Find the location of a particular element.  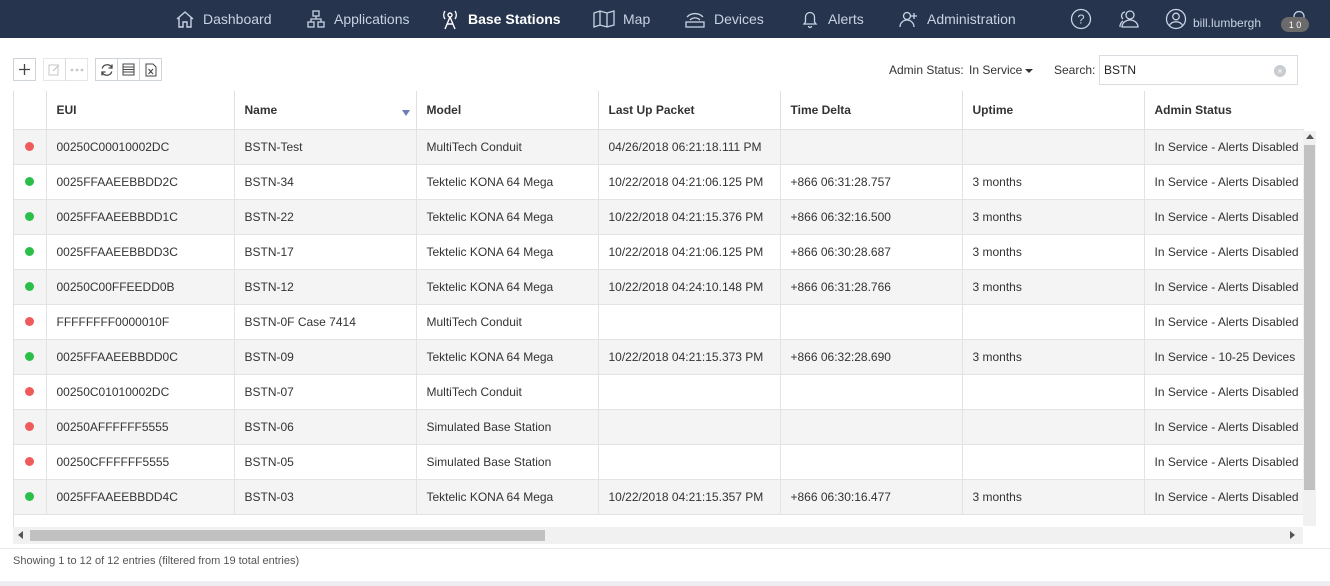

add-user-icon is located at coordinates (908, 19).